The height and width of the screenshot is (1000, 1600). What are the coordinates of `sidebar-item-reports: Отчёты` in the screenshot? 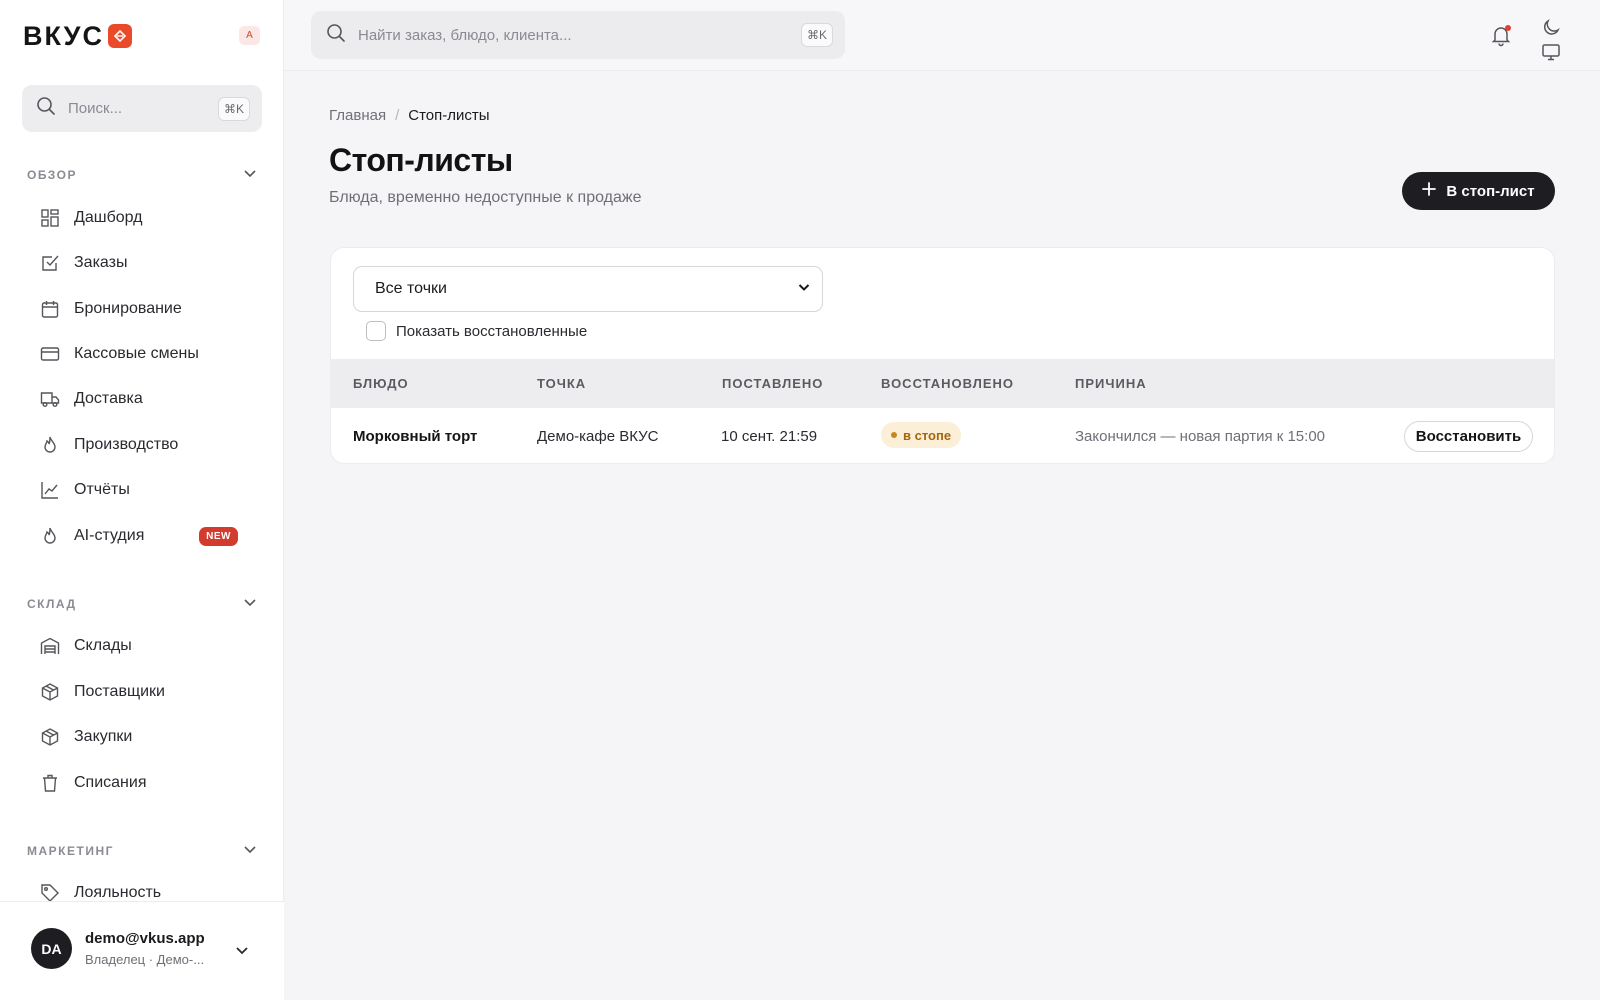 It's located at (142, 490).